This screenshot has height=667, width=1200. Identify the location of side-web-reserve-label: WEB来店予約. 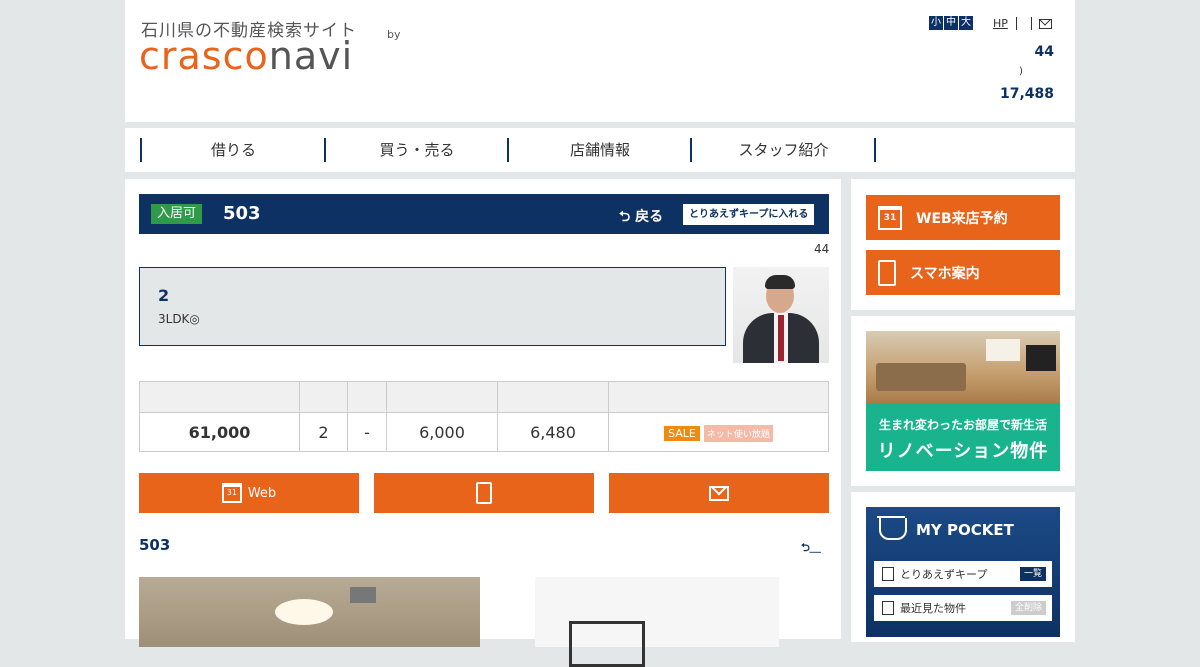
(962, 218).